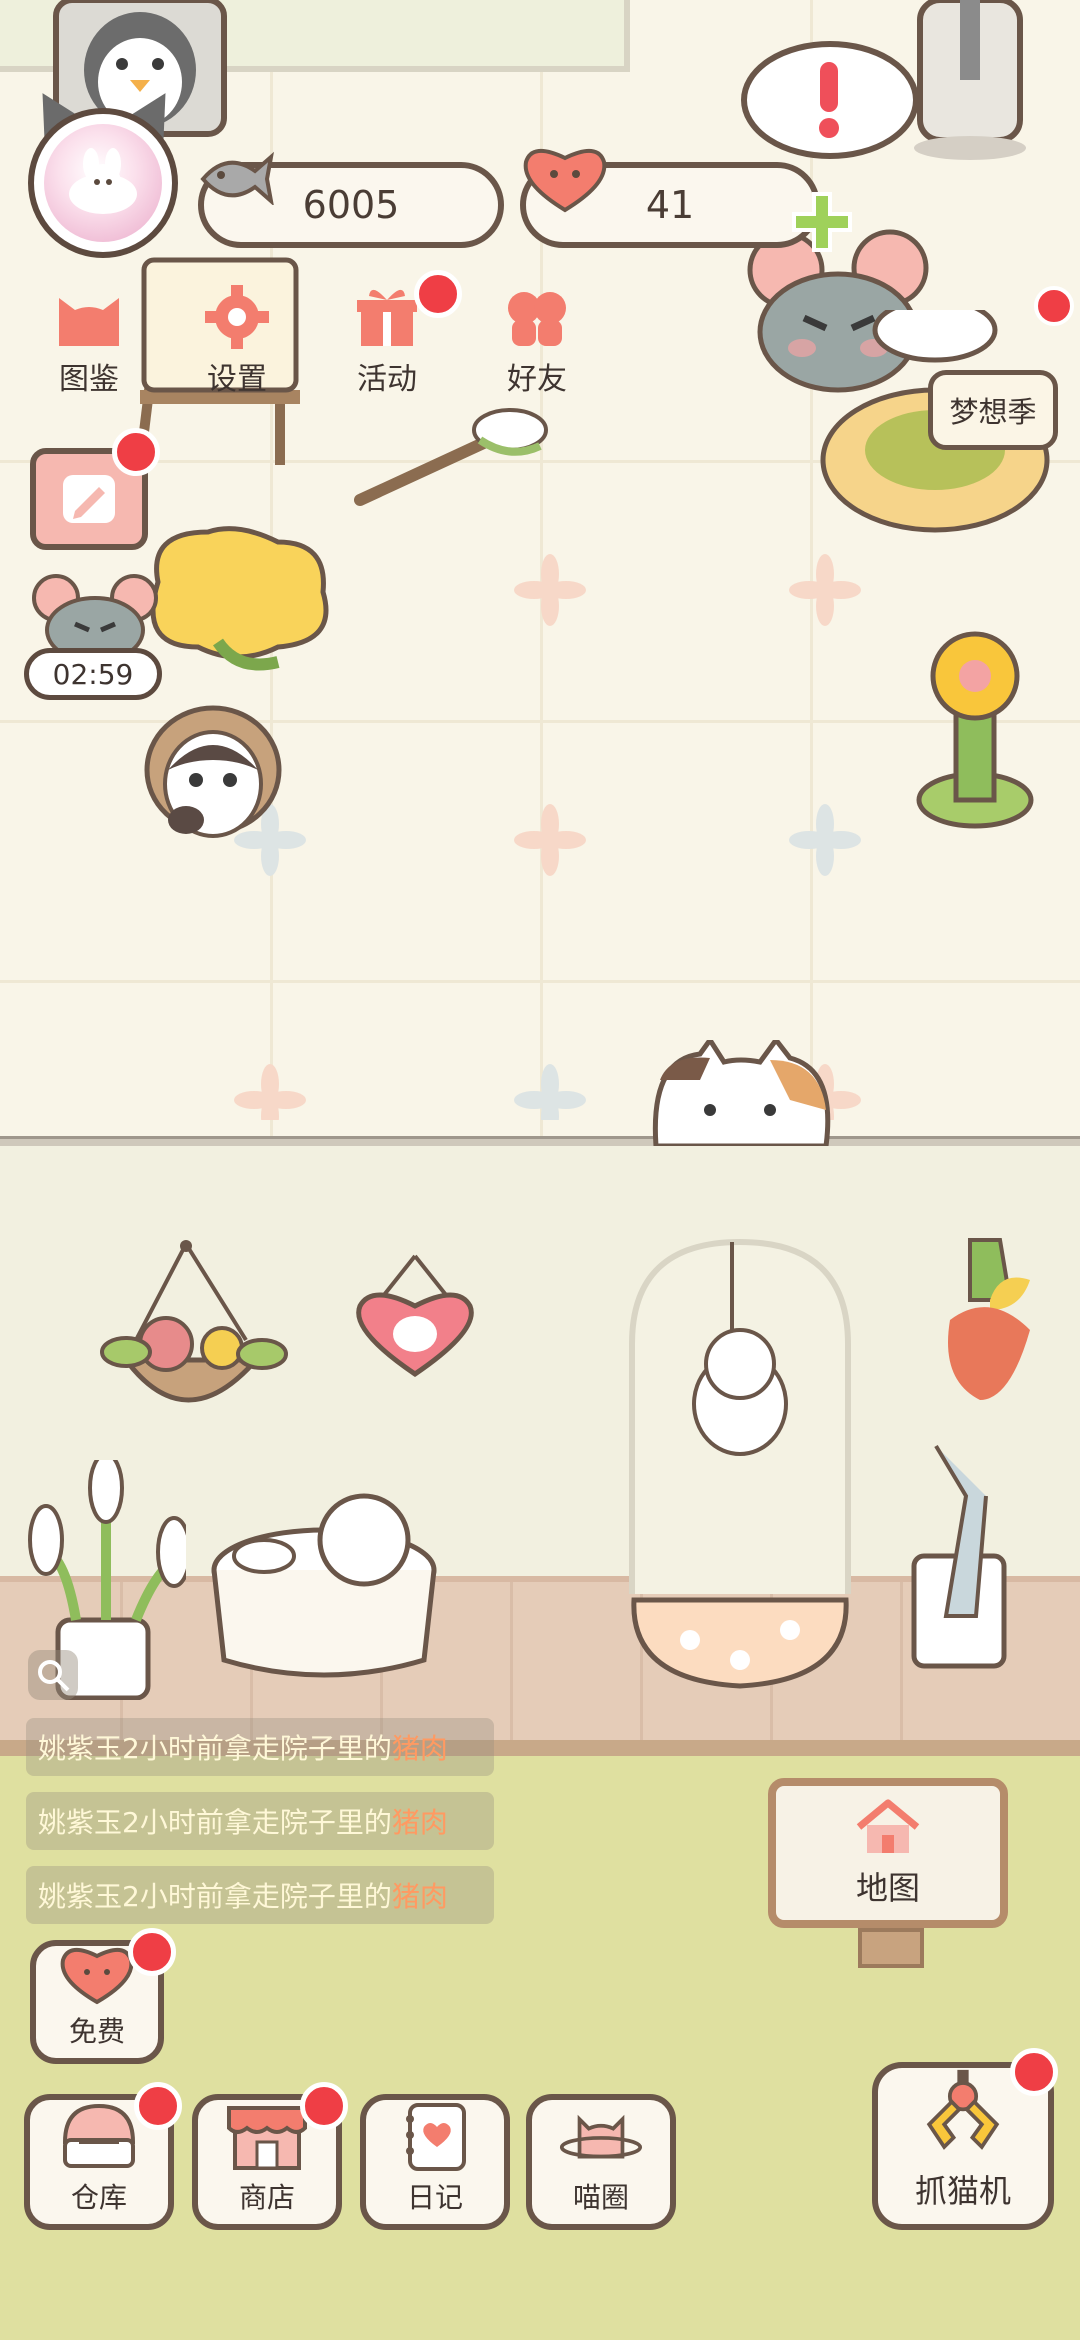 Image resolution: width=1080 pixels, height=2340 pixels. Describe the element at coordinates (450, 460) in the screenshot. I see `cat-teaser-toy` at that location.